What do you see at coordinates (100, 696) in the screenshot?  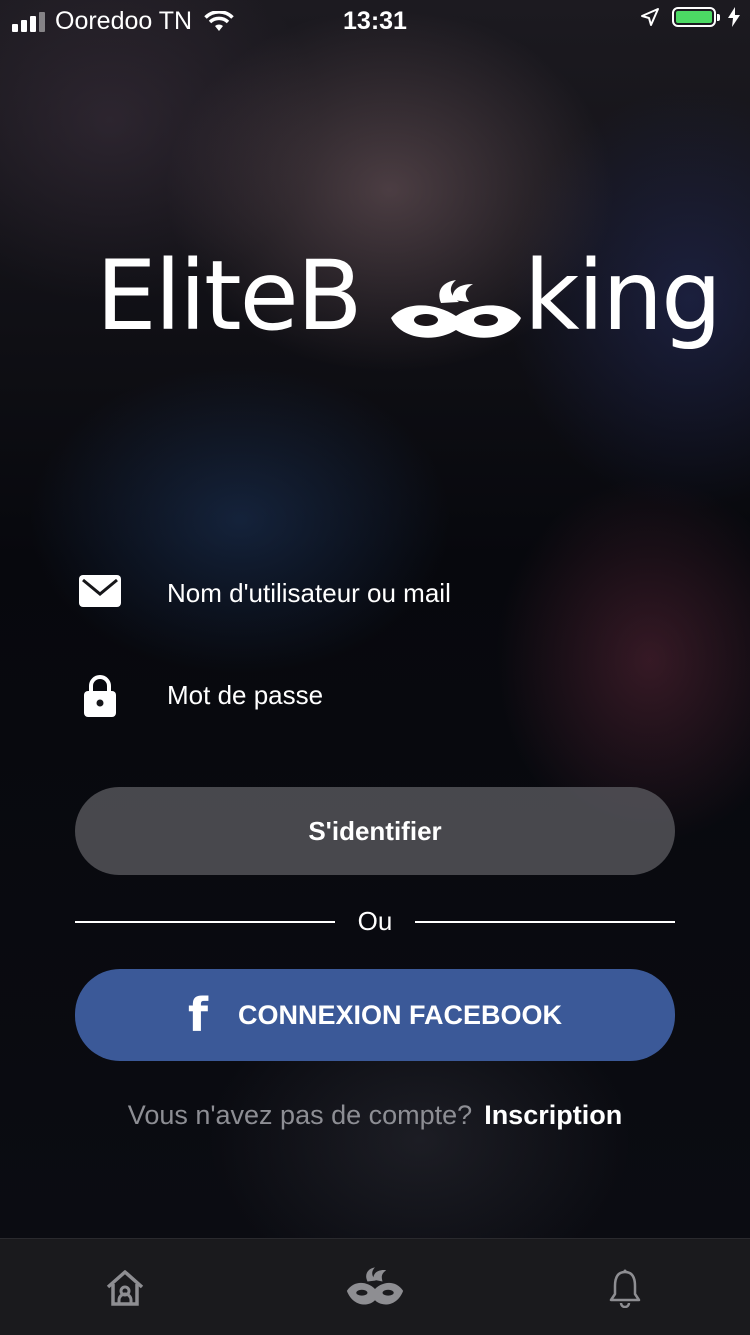 I see `lock-icon` at bounding box center [100, 696].